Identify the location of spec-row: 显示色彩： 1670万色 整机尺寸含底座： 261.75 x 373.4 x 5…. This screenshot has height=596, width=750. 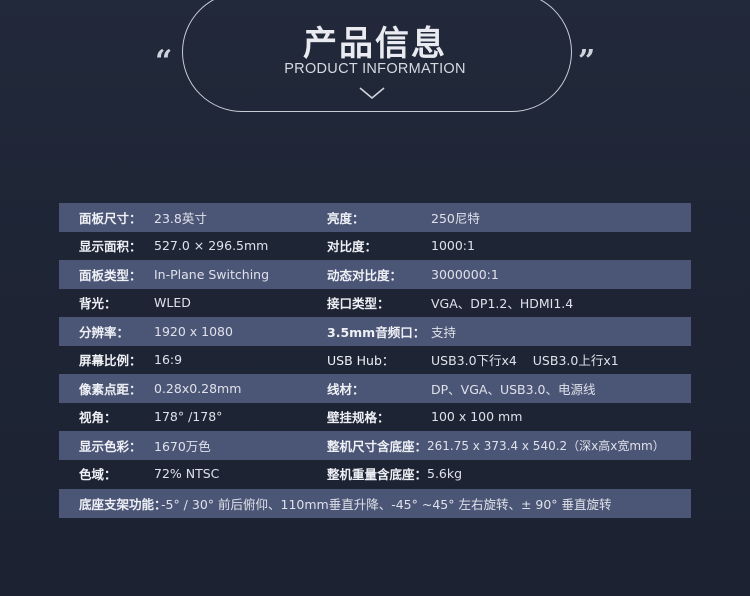
(375, 445).